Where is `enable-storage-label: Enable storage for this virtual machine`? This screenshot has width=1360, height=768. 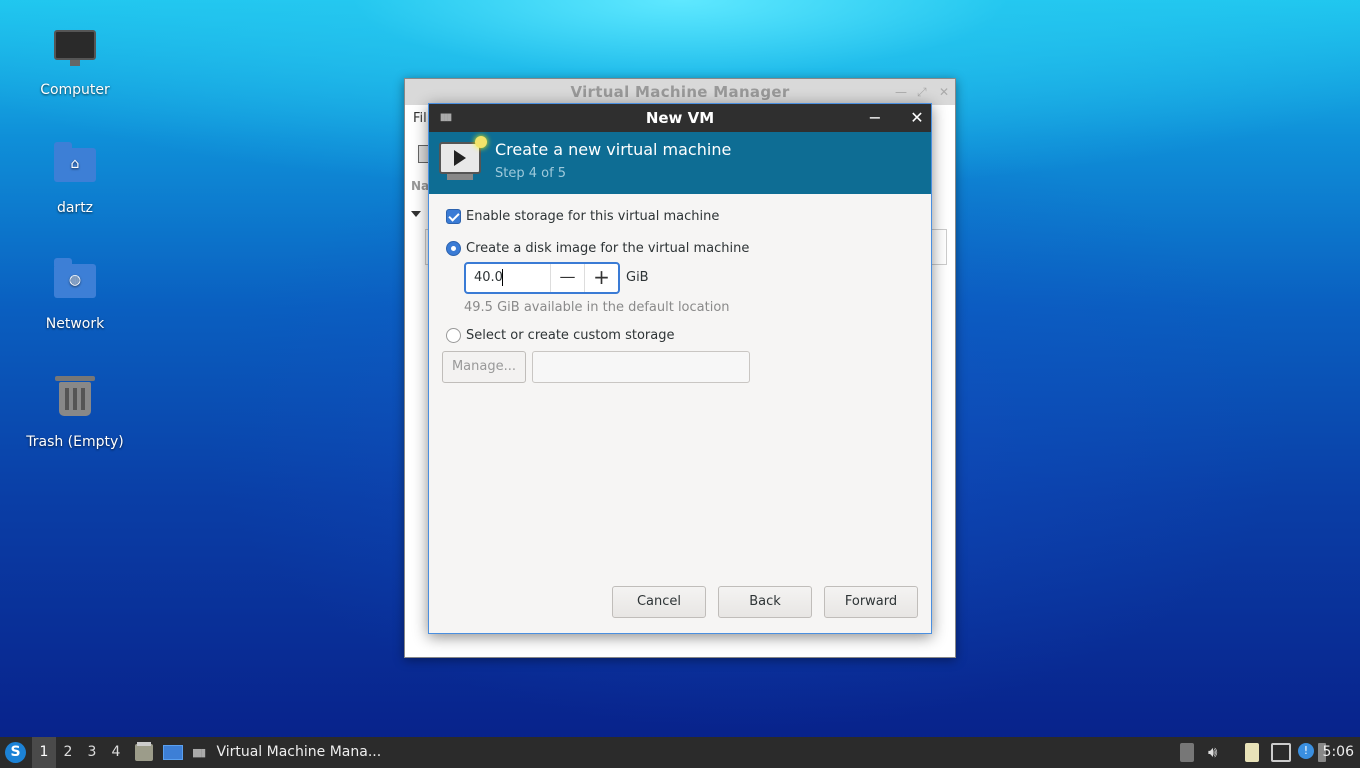 enable-storage-label: Enable storage for this virtual machine is located at coordinates (592, 216).